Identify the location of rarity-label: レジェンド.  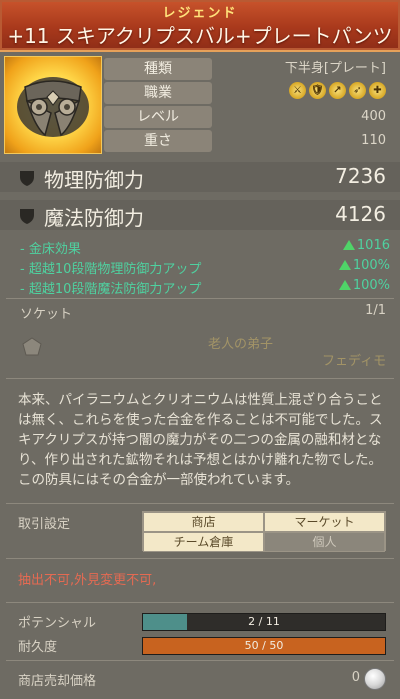
(200, 13).